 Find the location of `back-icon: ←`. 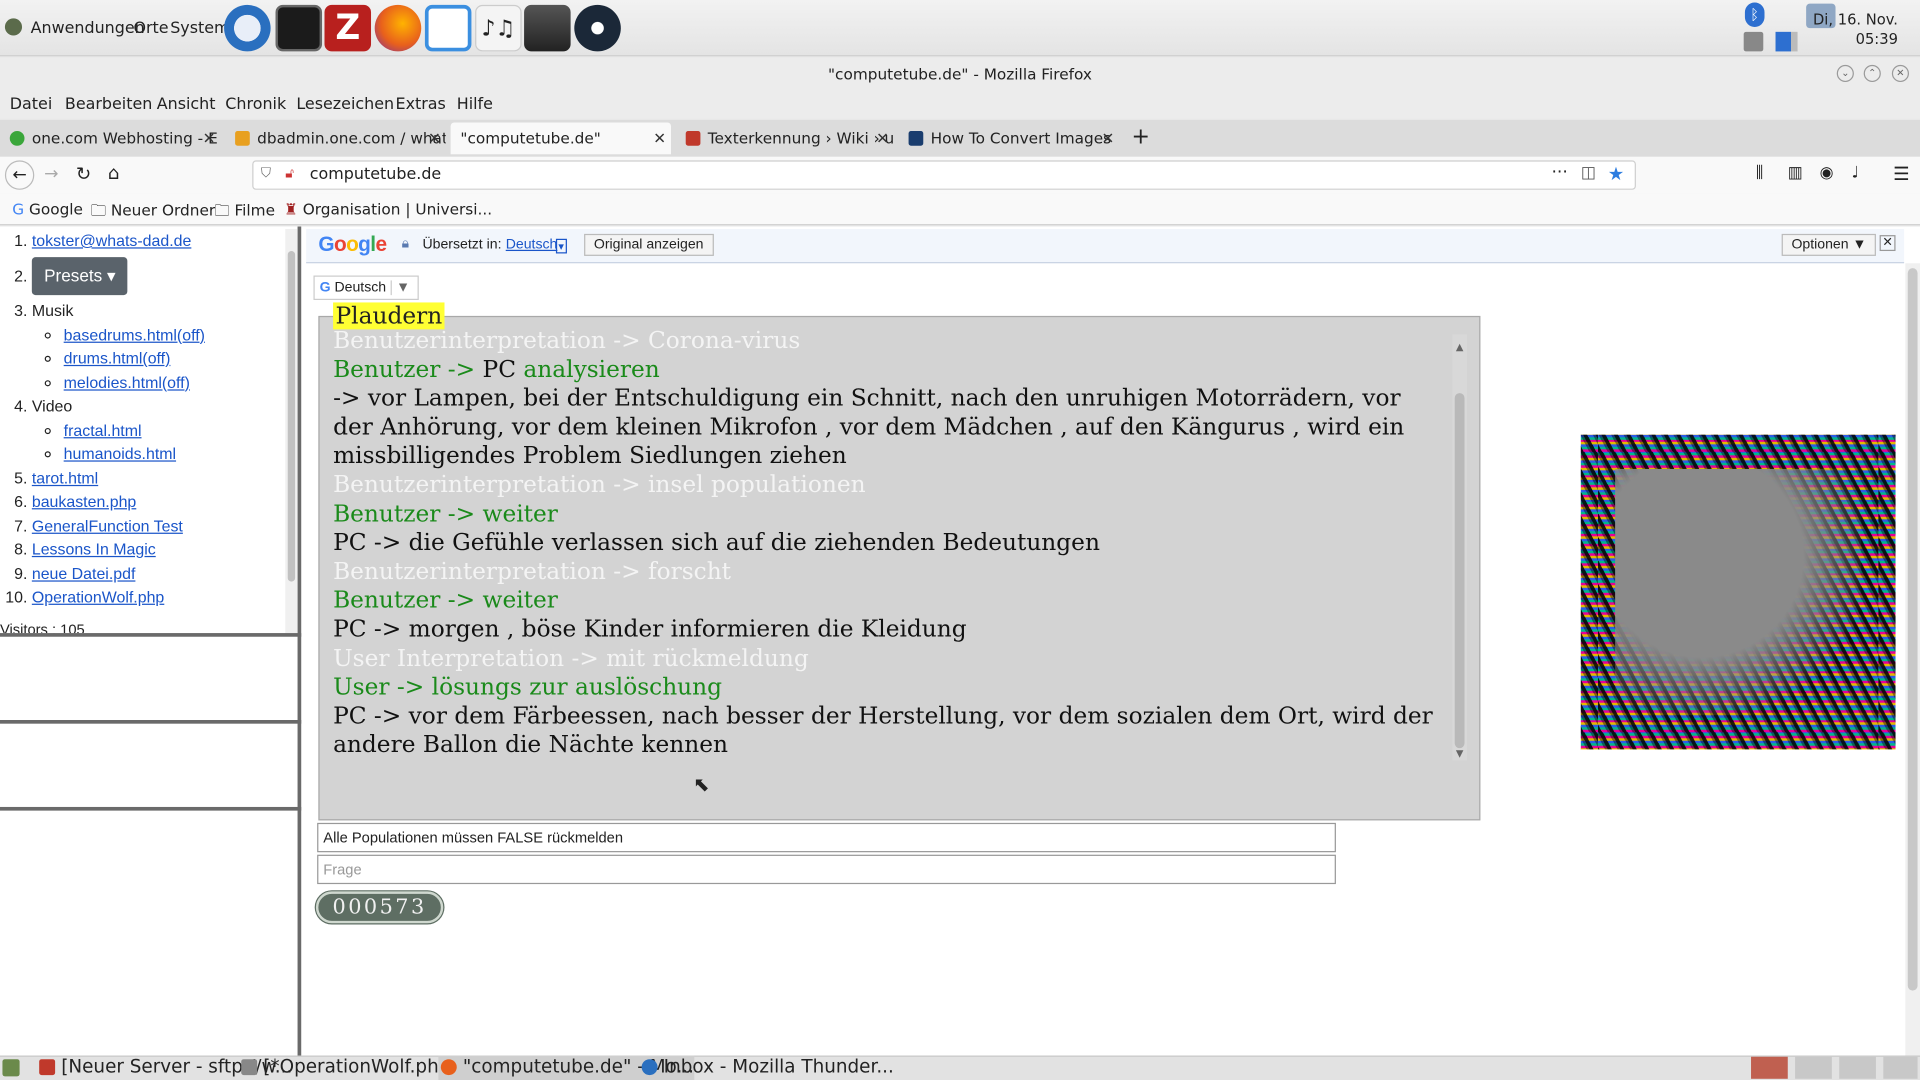

back-icon: ← is located at coordinates (19, 175).